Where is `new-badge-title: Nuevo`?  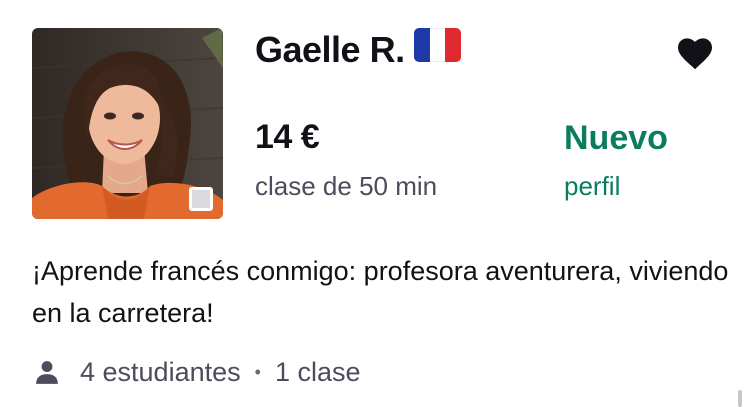 new-badge-title: Nuevo is located at coordinates (616, 138).